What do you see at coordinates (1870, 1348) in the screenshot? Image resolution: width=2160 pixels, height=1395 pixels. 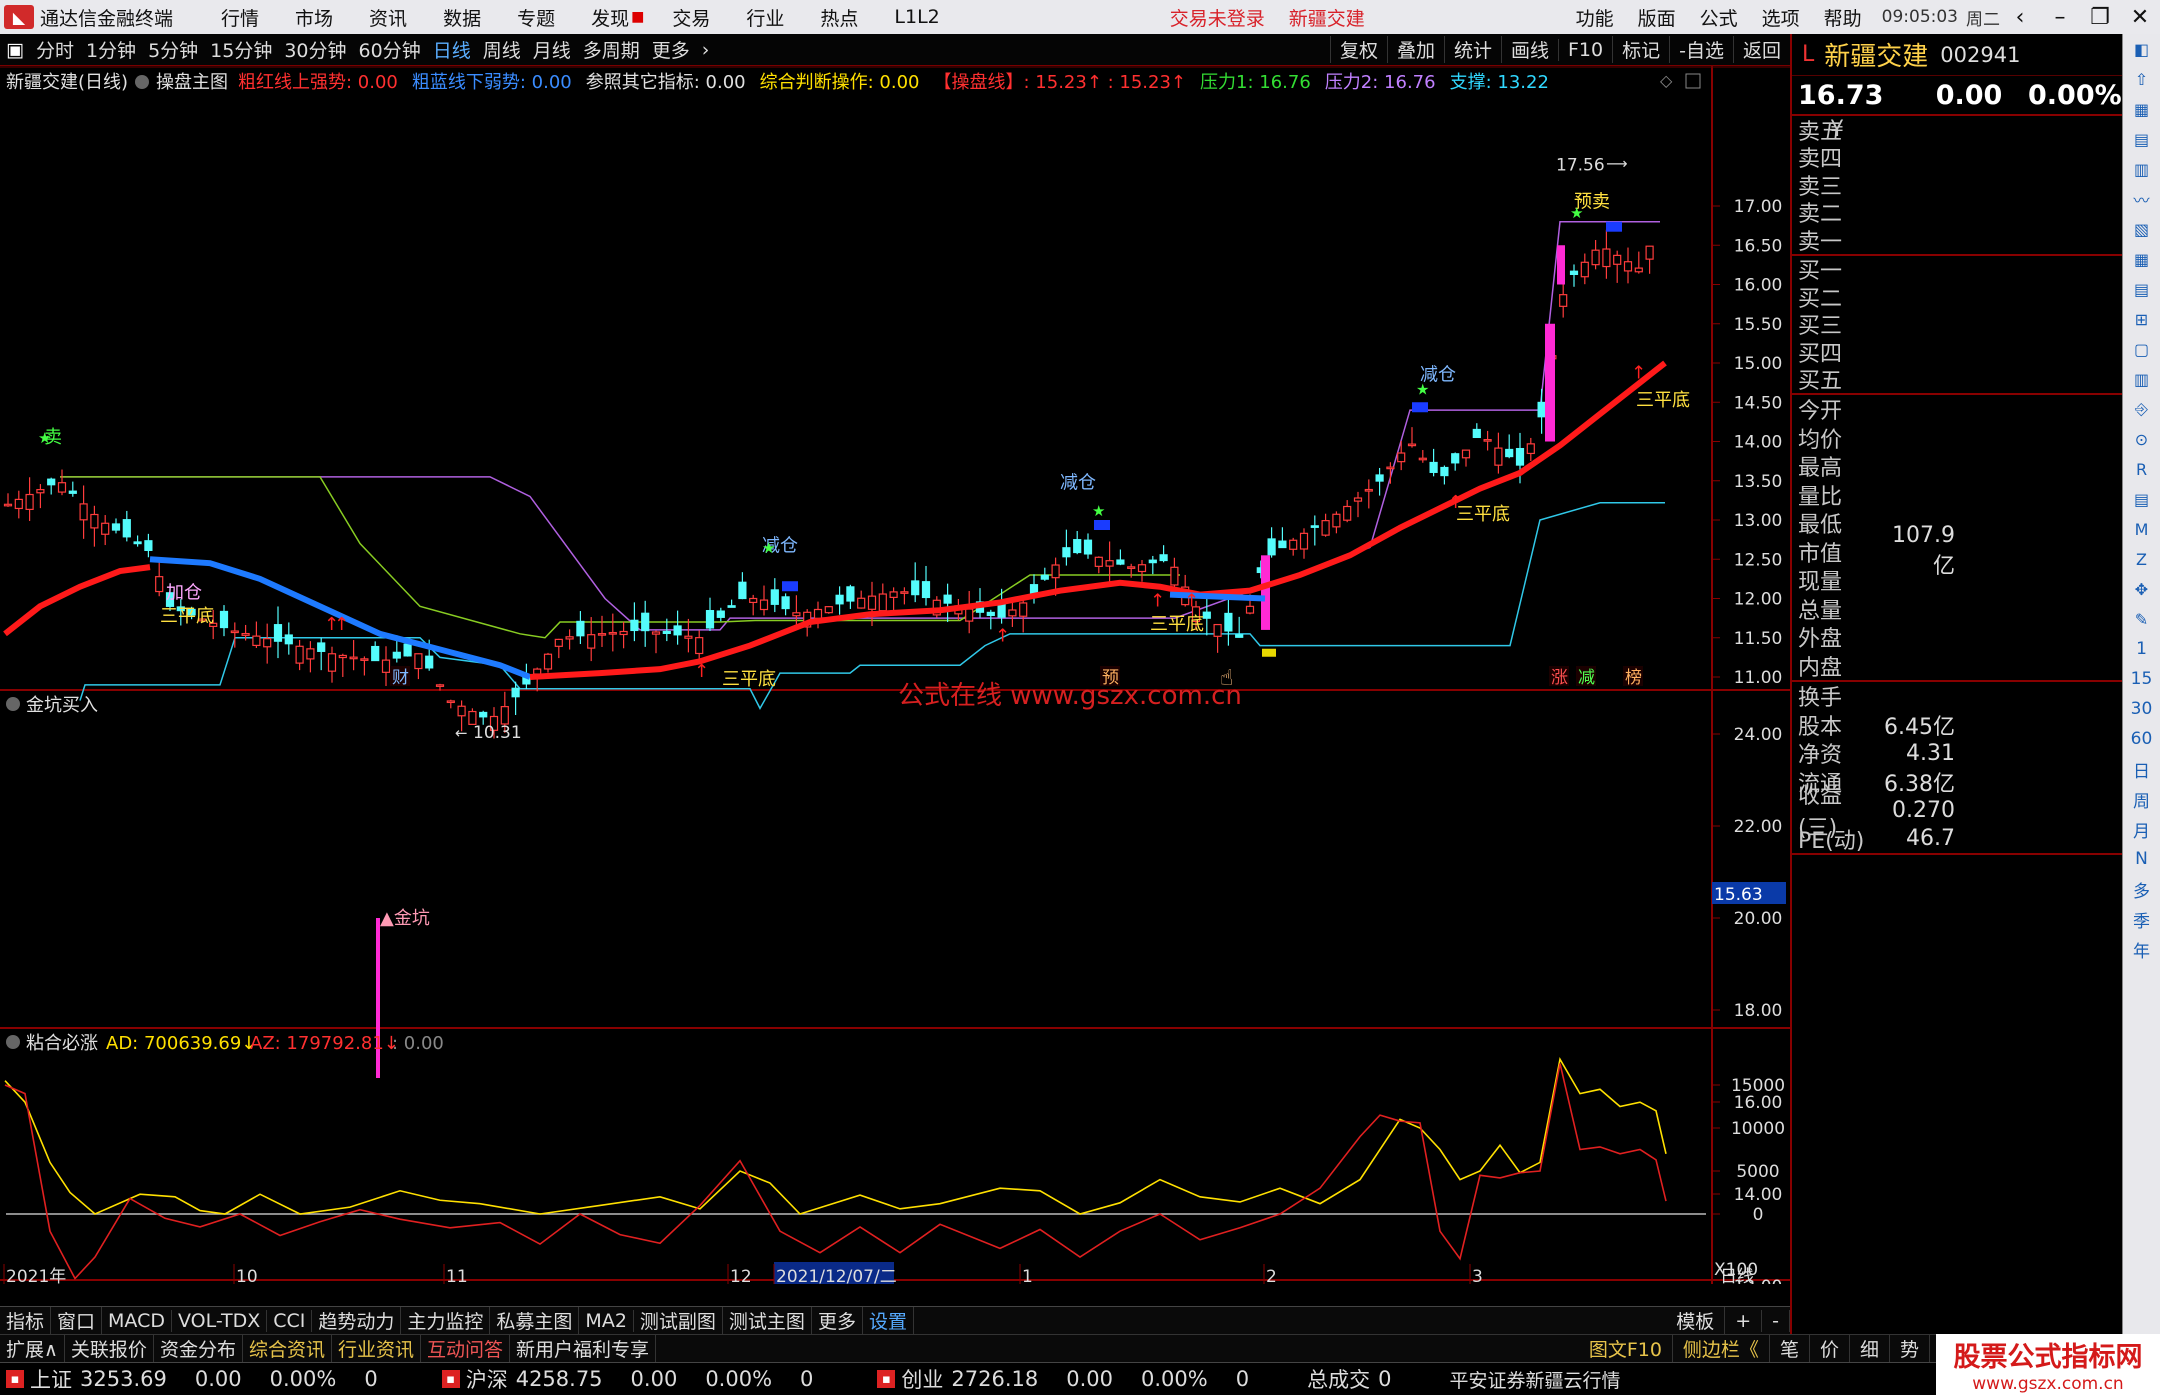 I see `side-tab: 细` at bounding box center [1870, 1348].